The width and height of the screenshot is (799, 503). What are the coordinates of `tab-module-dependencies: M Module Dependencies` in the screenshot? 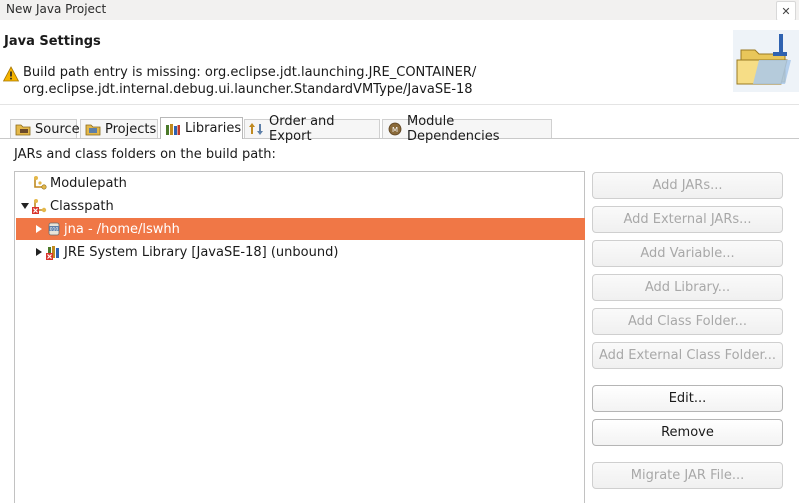 It's located at (467, 129).